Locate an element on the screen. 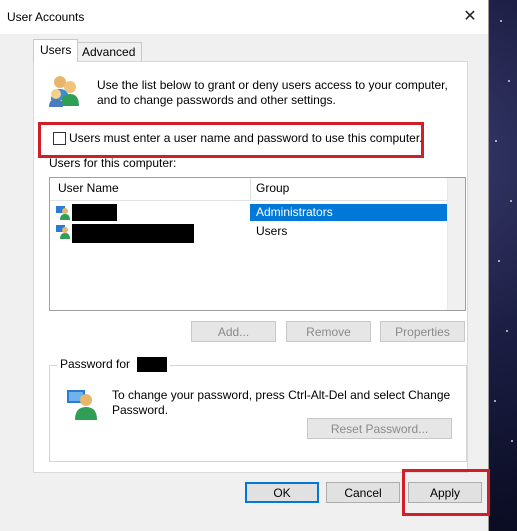  row-group: Users is located at coordinates (272, 231).